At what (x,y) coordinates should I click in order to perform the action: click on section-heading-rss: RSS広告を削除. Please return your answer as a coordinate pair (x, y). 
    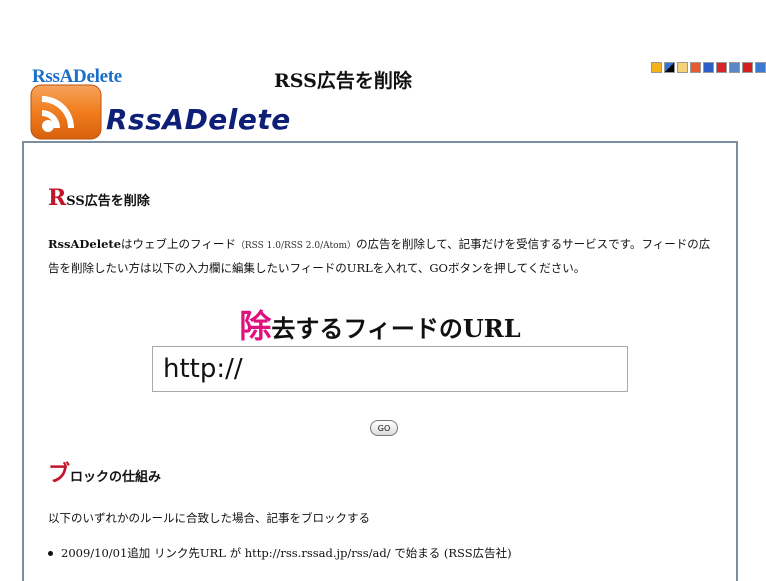
    Looking at the image, I should click on (99, 198).